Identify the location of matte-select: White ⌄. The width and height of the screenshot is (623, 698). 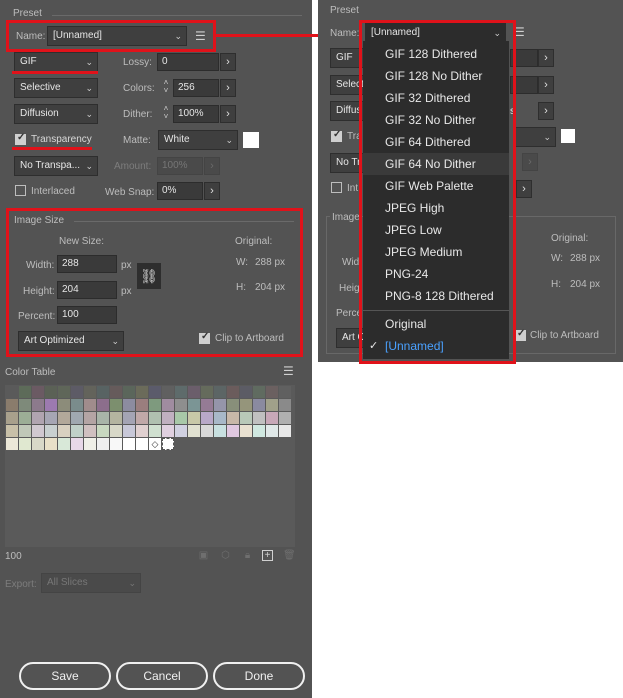
(198, 140).